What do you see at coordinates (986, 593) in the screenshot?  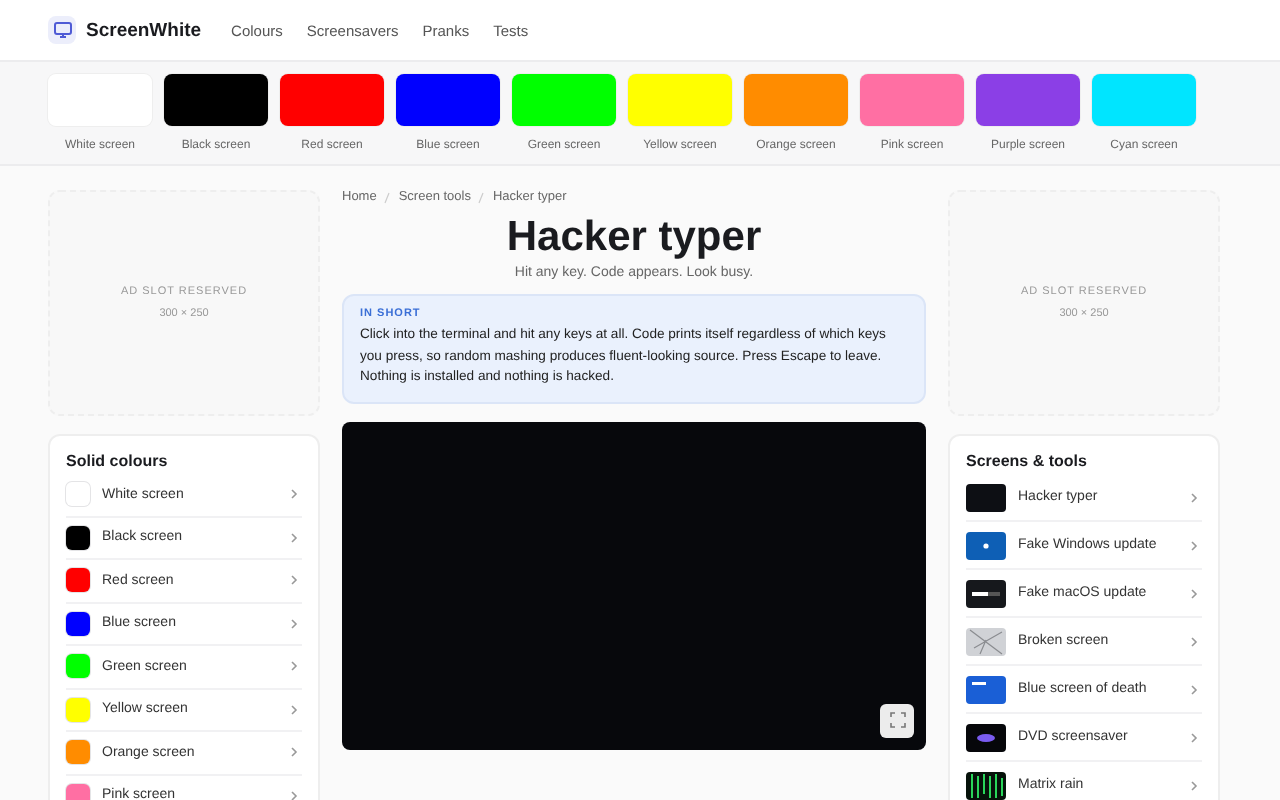 I see `progress-thumbnail-icon` at bounding box center [986, 593].